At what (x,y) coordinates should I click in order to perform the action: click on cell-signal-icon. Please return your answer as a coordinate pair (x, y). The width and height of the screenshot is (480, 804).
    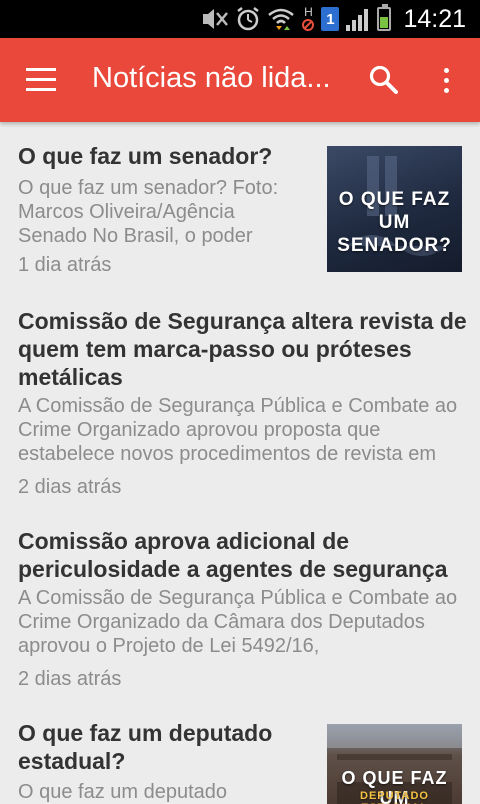
    Looking at the image, I should click on (358, 19).